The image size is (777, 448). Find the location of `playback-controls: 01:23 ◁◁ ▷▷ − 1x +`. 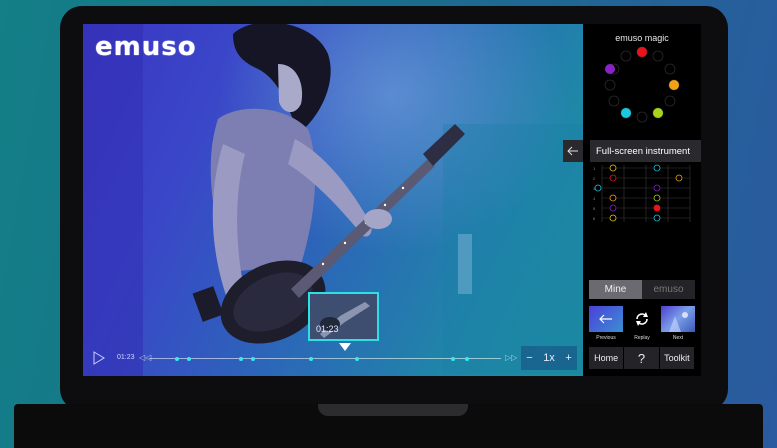

playback-controls: 01:23 ◁◁ ▷▷ − 1x + is located at coordinates (333, 359).